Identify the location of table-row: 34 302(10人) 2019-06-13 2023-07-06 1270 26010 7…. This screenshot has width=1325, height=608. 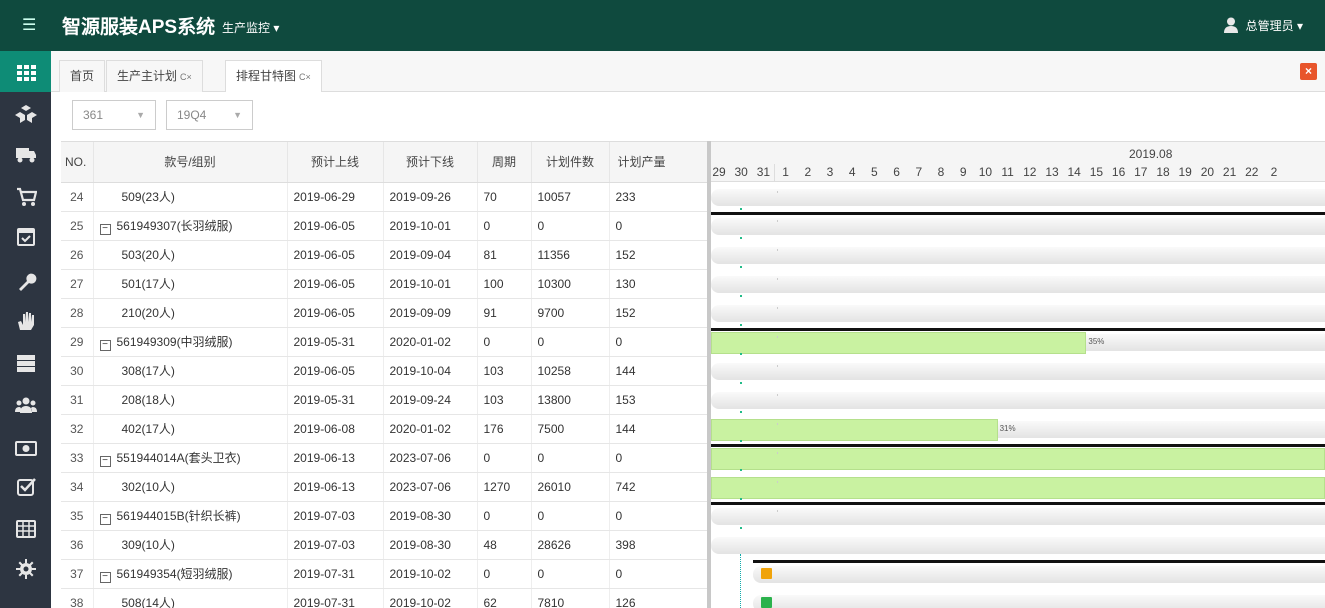
(384, 487).